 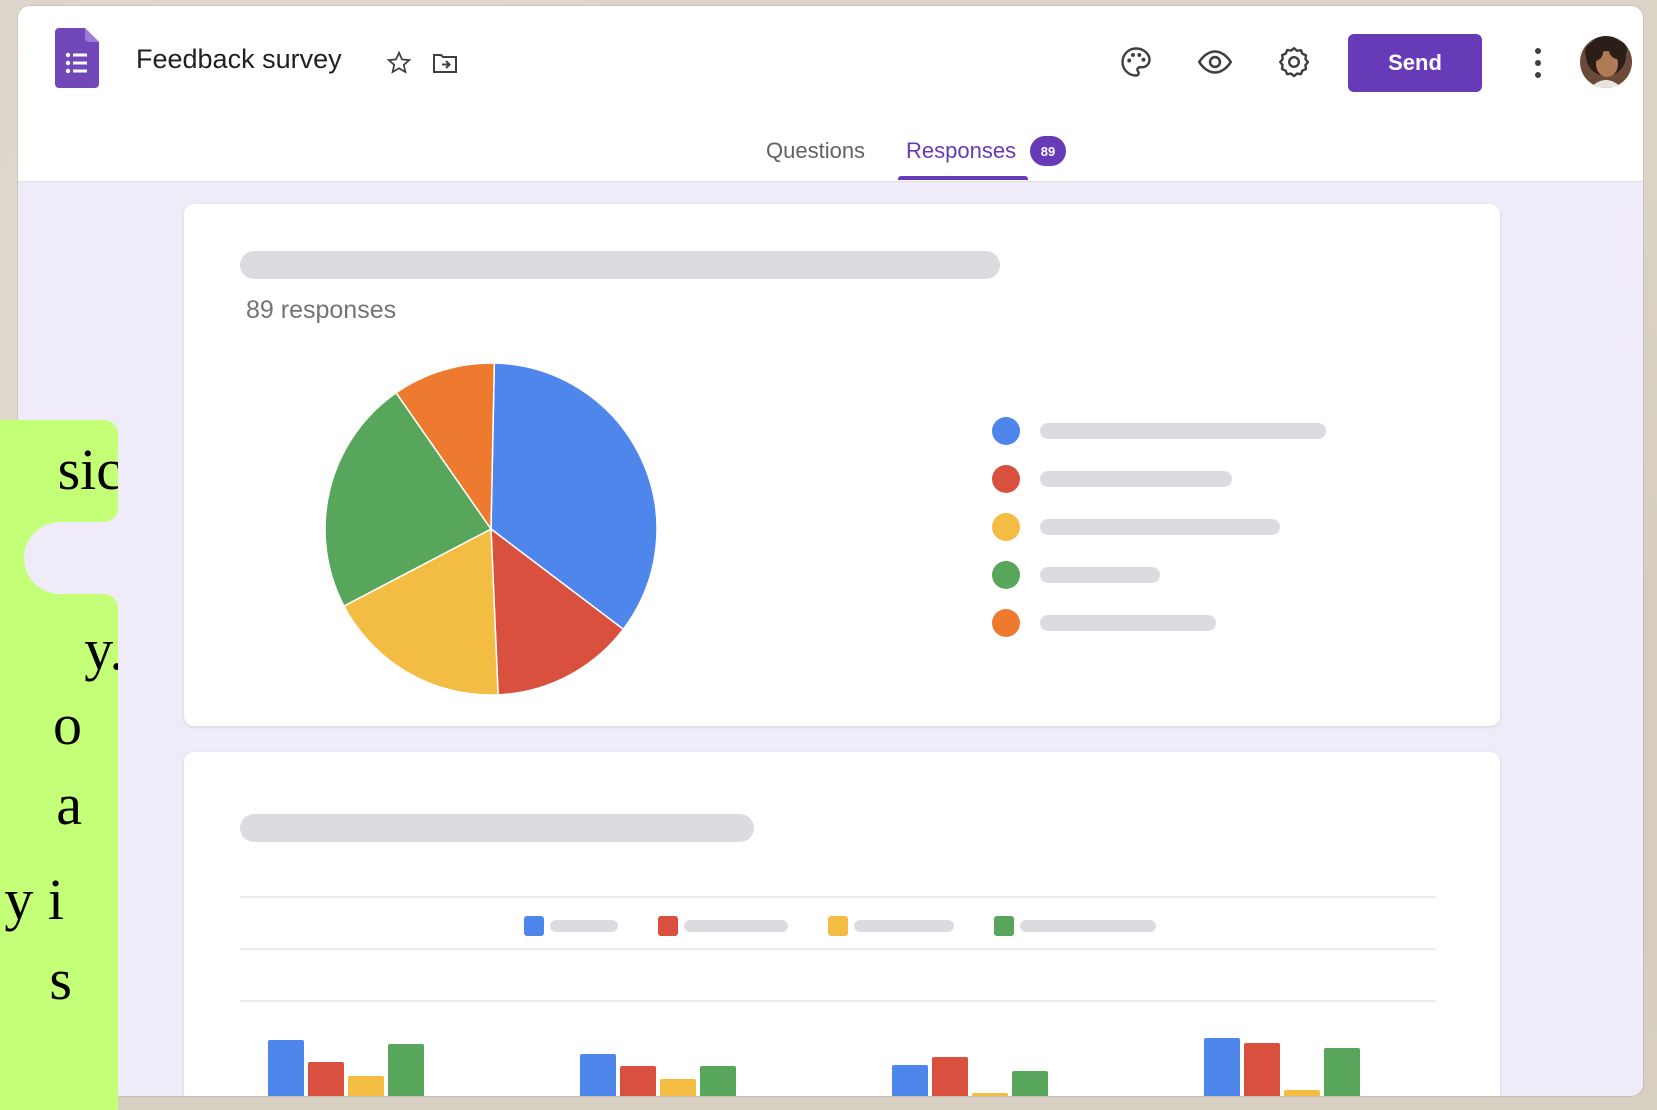 I want to click on bar-legend-square-red, so click(x=668, y=926).